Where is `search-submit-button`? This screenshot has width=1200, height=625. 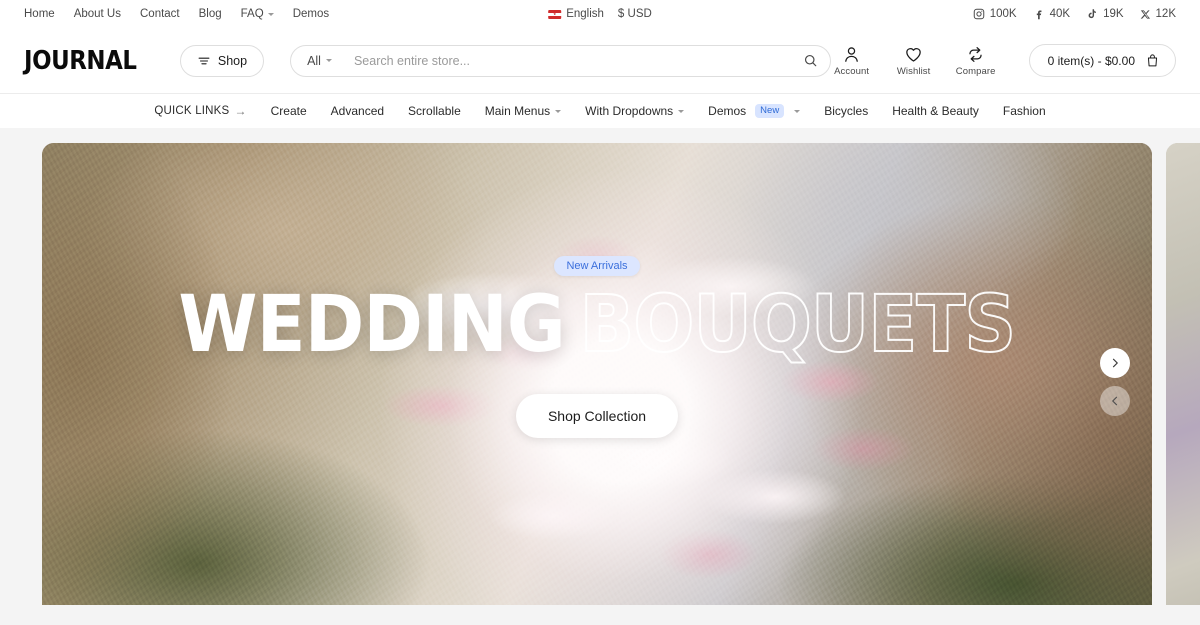
search-submit-button is located at coordinates (811, 61).